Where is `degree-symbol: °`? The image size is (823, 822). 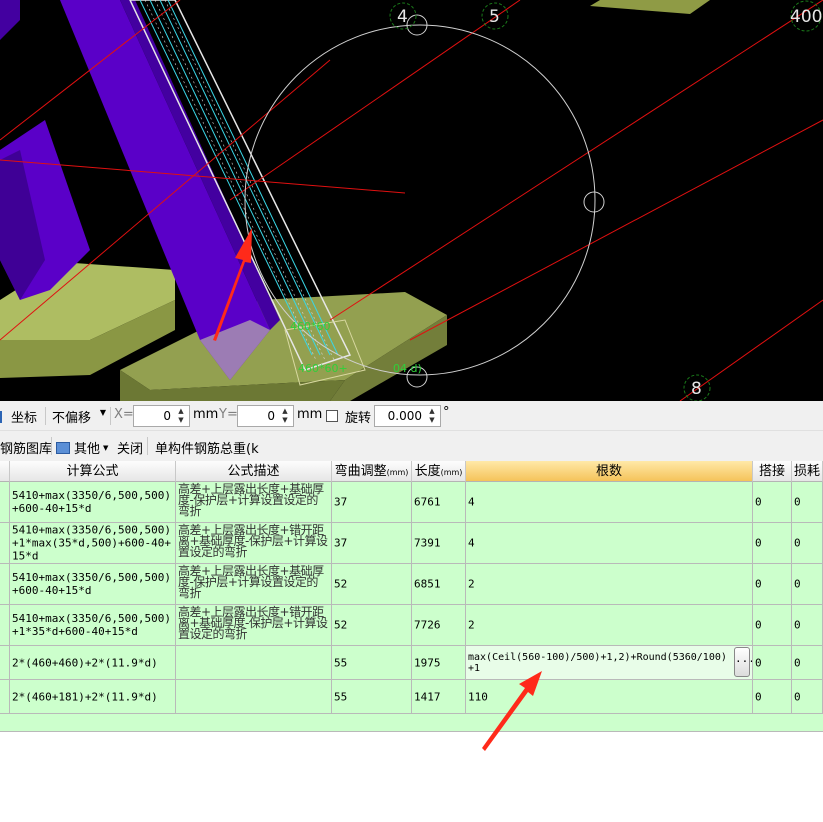
degree-symbol: ° is located at coordinates (446, 412).